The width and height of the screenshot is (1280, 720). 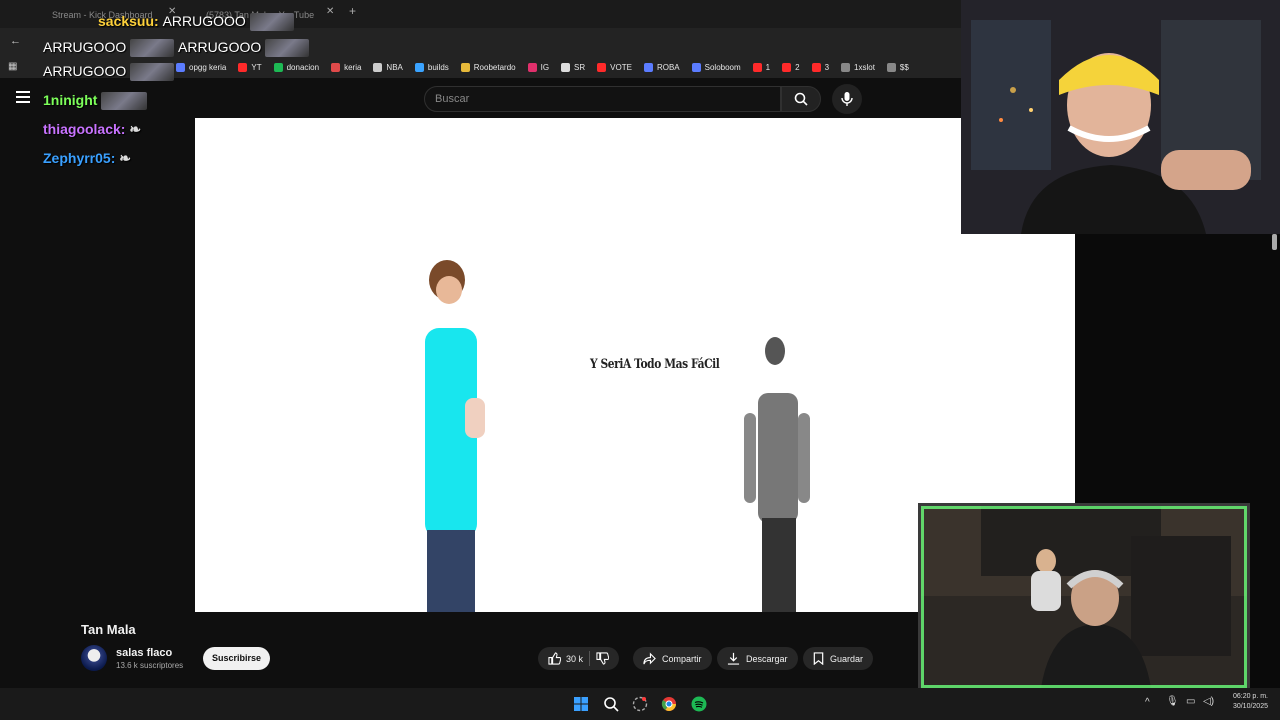 What do you see at coordinates (733, 658) in the screenshot?
I see `download-icon` at bounding box center [733, 658].